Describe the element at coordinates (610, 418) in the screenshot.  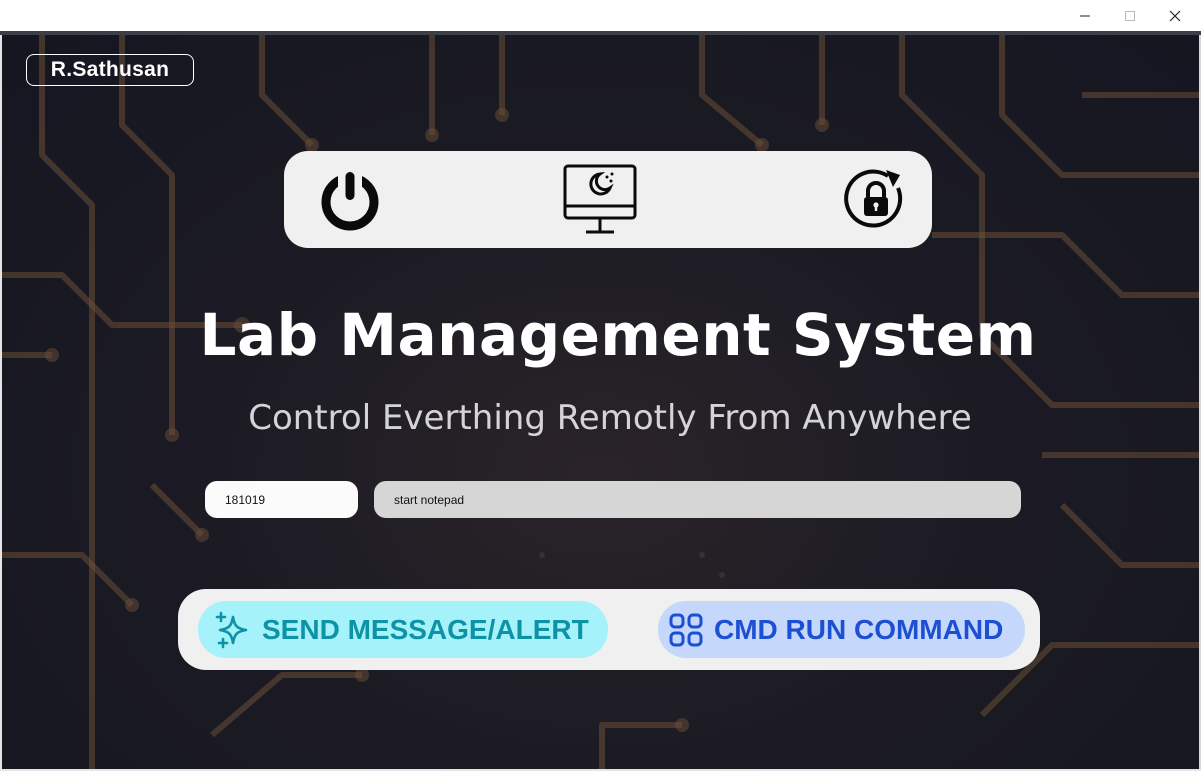
I see `page-subtitle: Control Everthing Remotly From Anywhere` at that location.